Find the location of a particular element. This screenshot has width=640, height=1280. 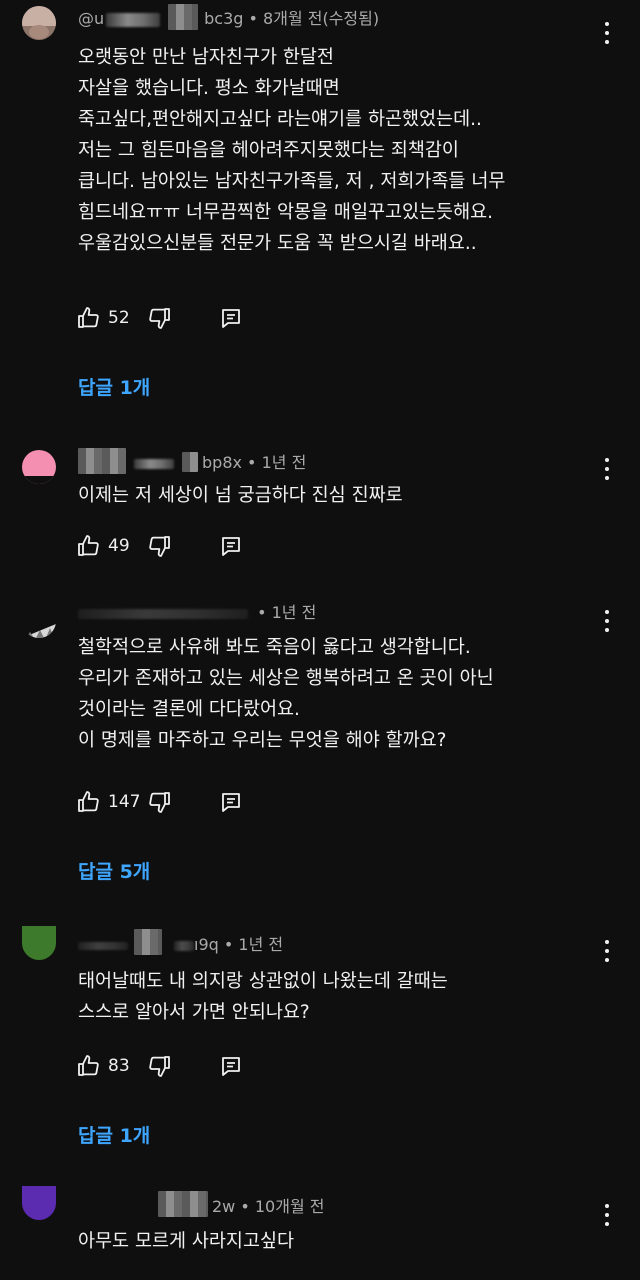

author-suffix: bp8x is located at coordinates (222, 462).